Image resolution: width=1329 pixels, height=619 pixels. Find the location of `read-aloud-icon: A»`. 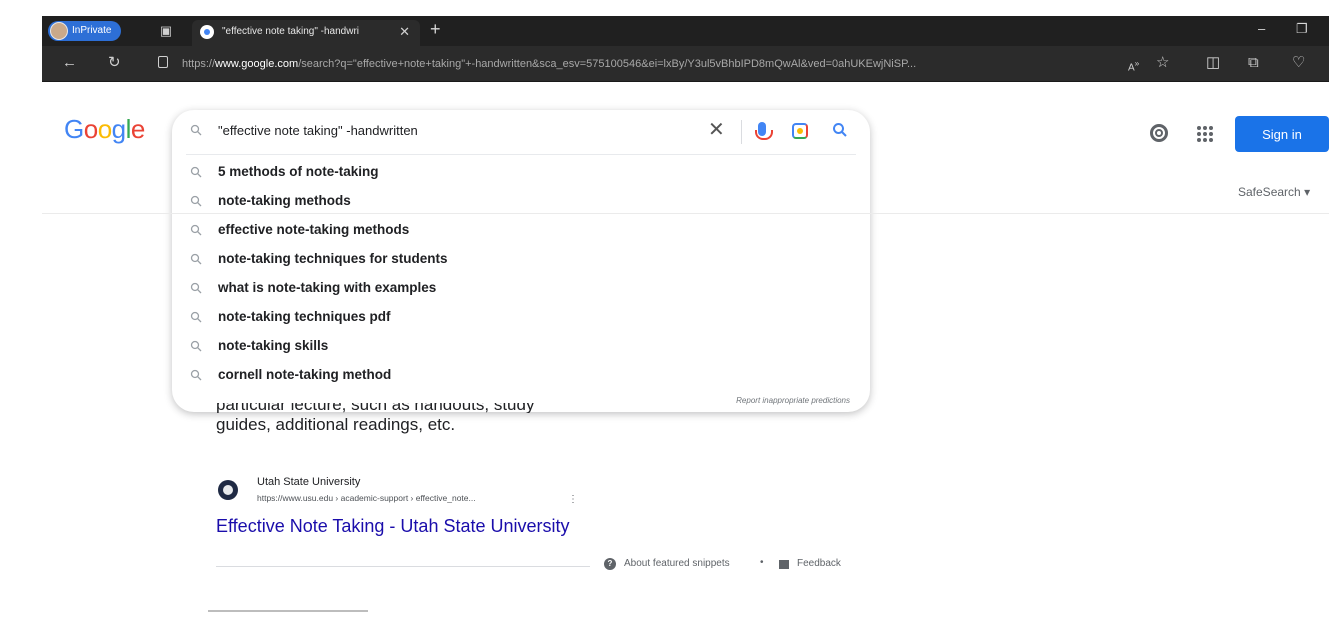

read-aloud-icon: A» is located at coordinates (1133, 65).